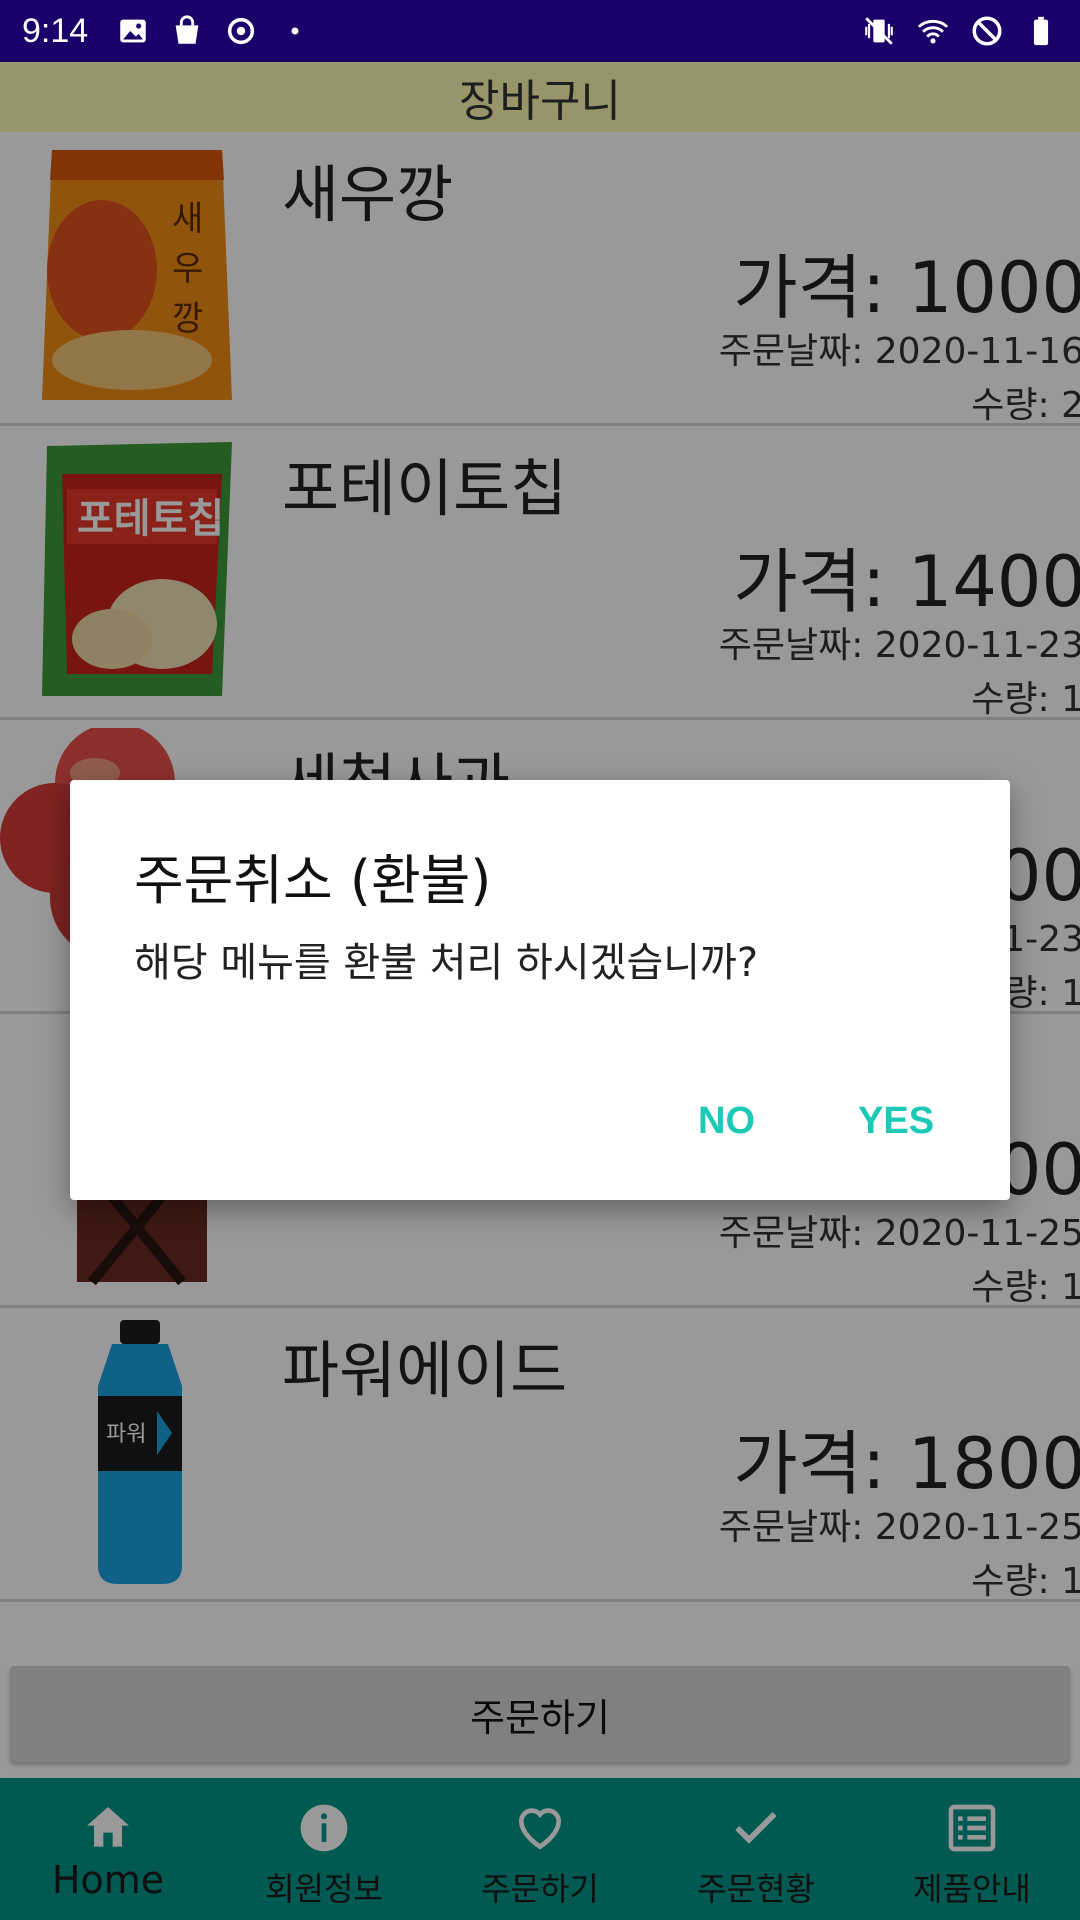  I want to click on no-button: NO, so click(726, 1121).